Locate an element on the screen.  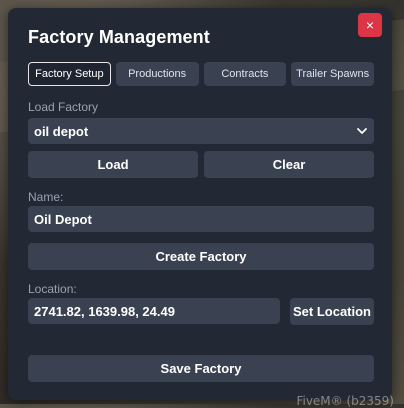
panel-title: Factory Management is located at coordinates (119, 37).